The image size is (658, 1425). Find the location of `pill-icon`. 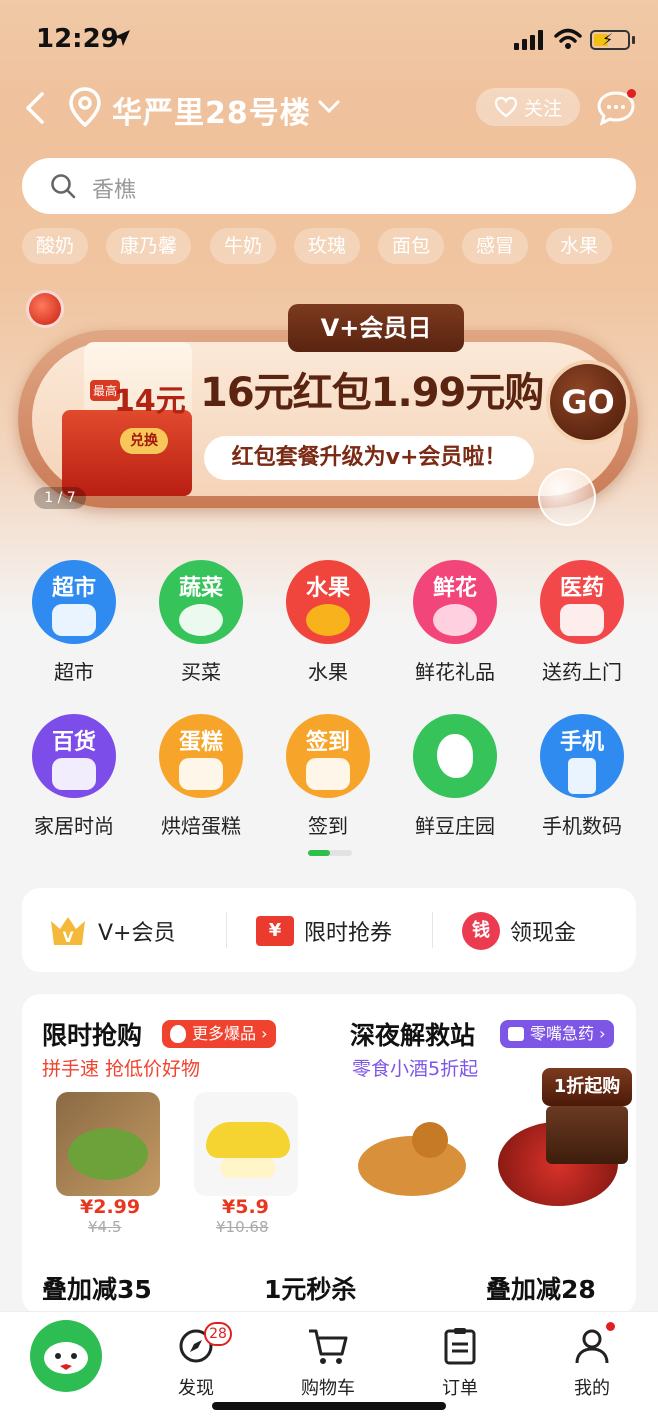

pill-icon is located at coordinates (516, 1034).